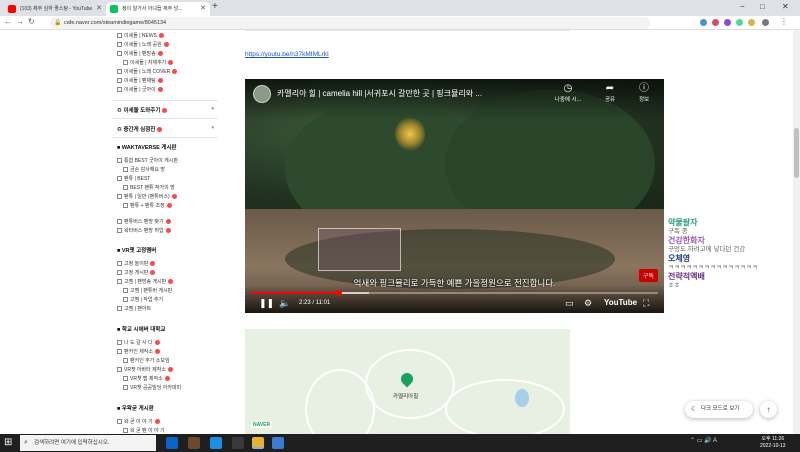 The width and height of the screenshot is (800, 452). What do you see at coordinates (133, 179) in the screenshot?
I see `sidebar-item: 팬튜 | BEST` at bounding box center [133, 179].